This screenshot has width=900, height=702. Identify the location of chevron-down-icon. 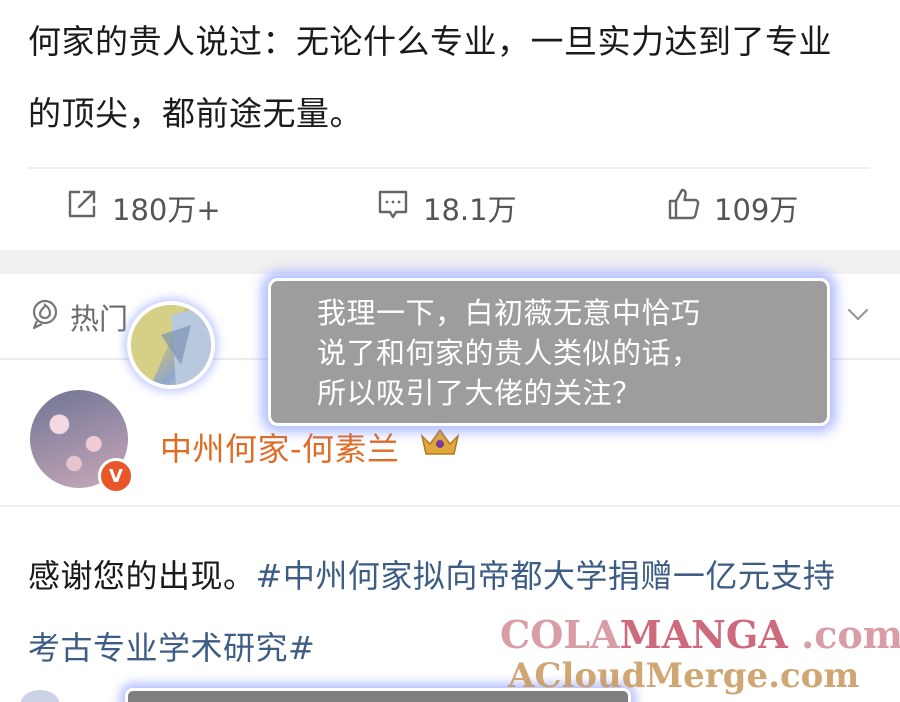
(858, 314).